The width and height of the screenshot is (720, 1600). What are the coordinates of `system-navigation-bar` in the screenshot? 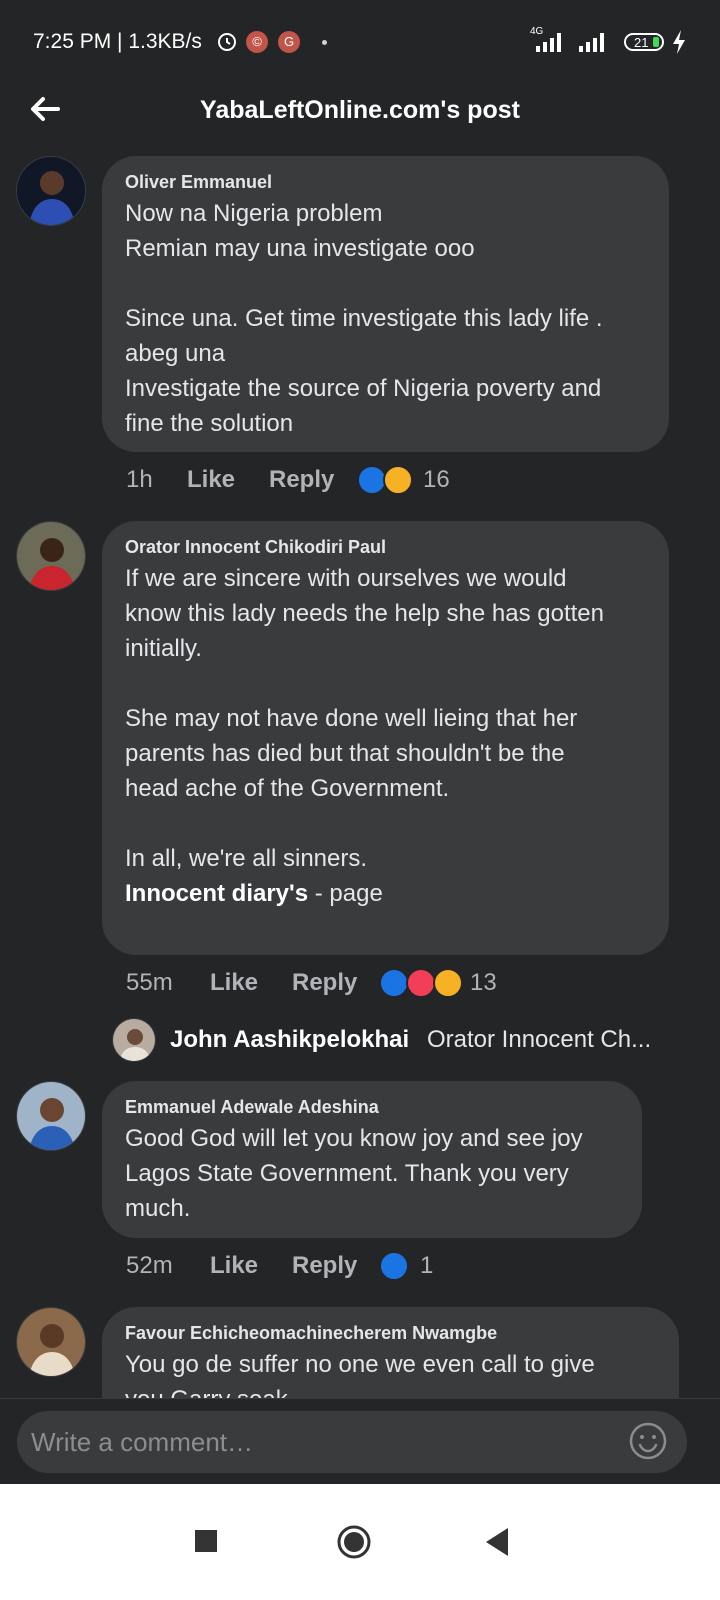 It's located at (360, 1542).